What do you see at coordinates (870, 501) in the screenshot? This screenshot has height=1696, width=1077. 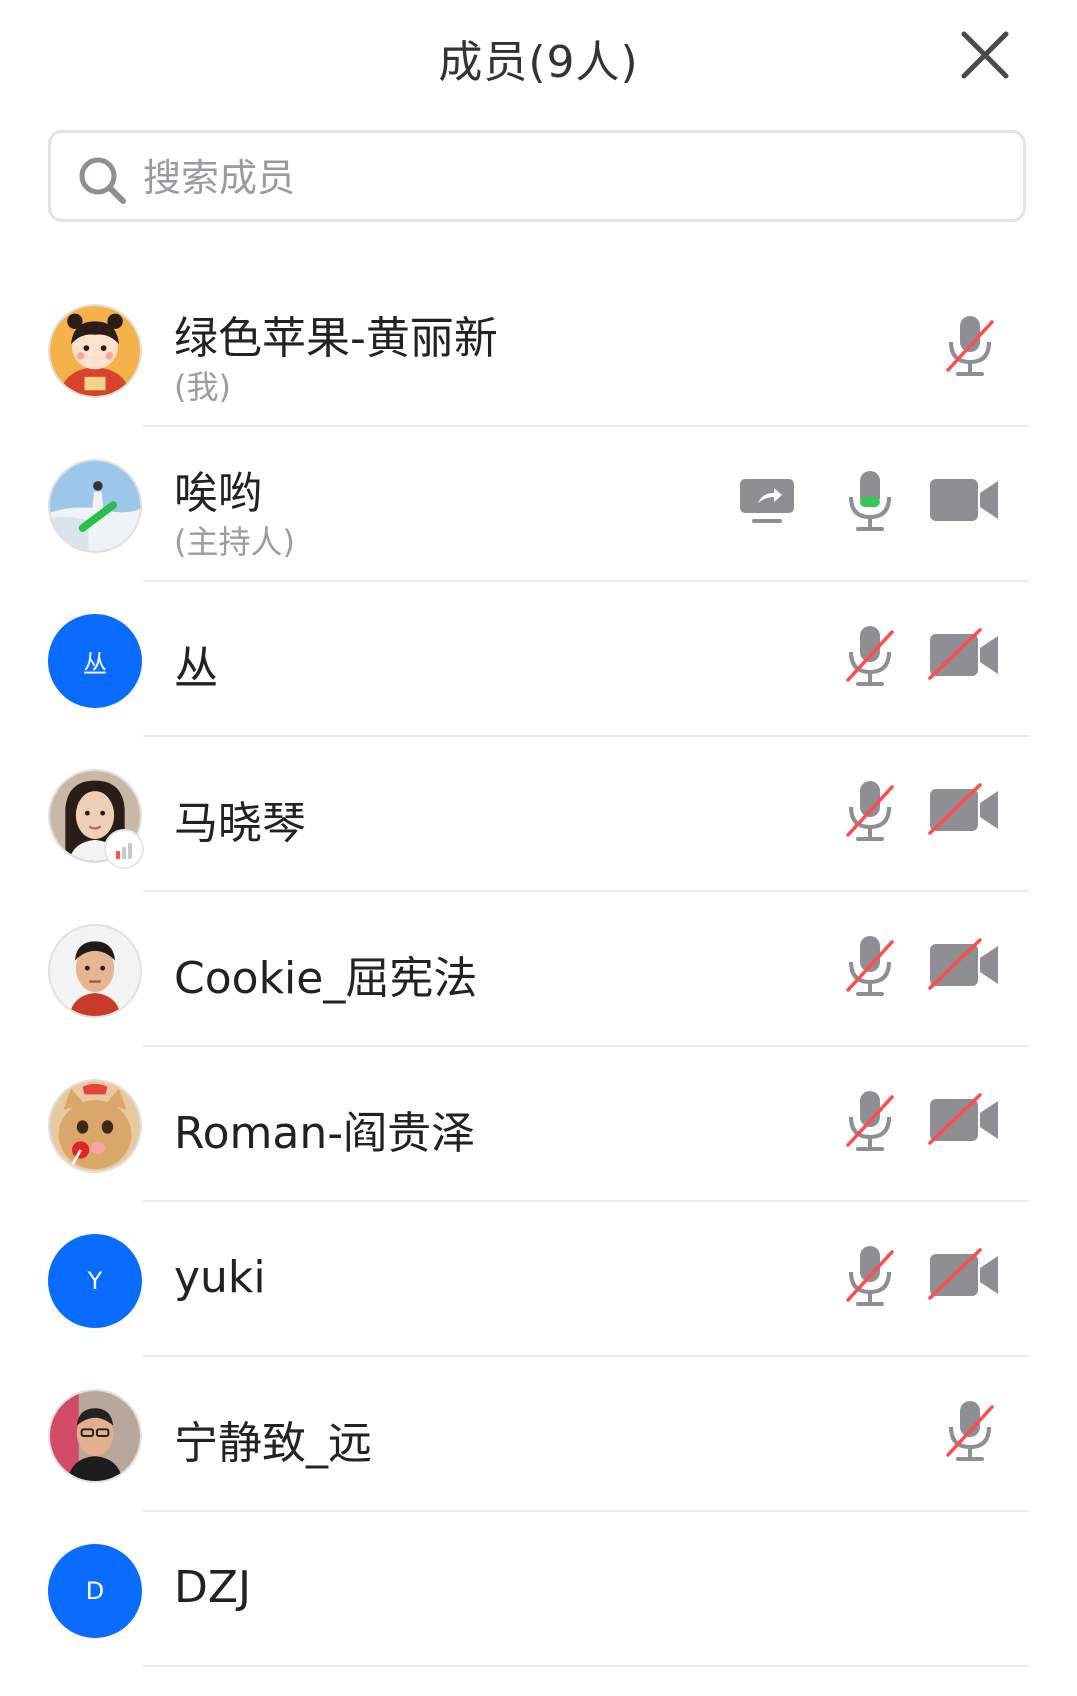 I see `mic-active-icon` at bounding box center [870, 501].